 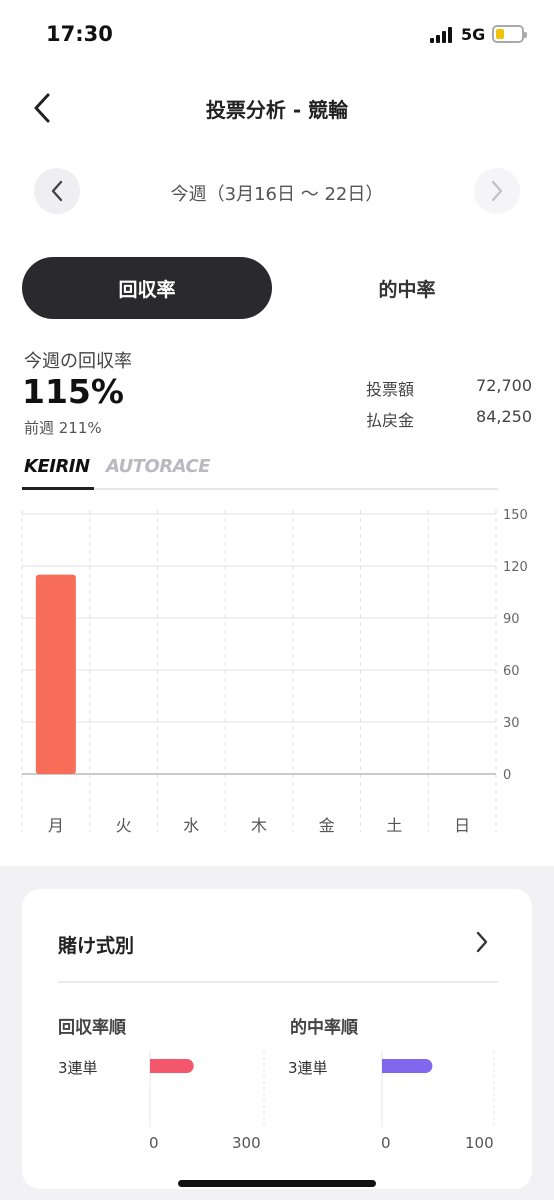 I want to click on summary-rate: 115%, so click(x=73, y=391).